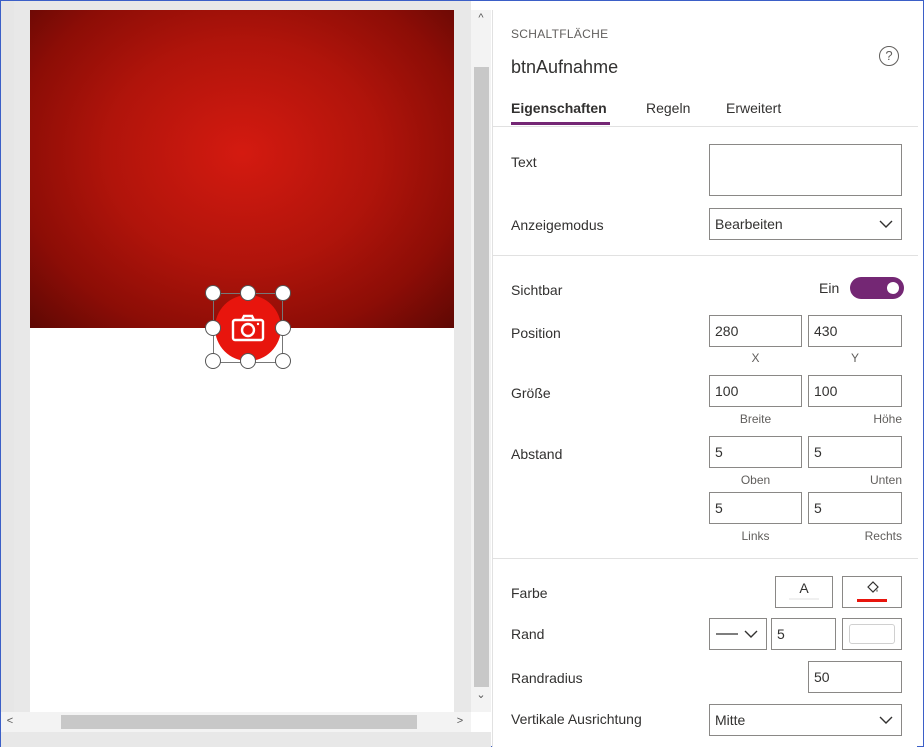 Image resolution: width=924 pixels, height=747 pixels. Describe the element at coordinates (547, 678) in the screenshot. I see `border-radius-label: Randradius` at that location.